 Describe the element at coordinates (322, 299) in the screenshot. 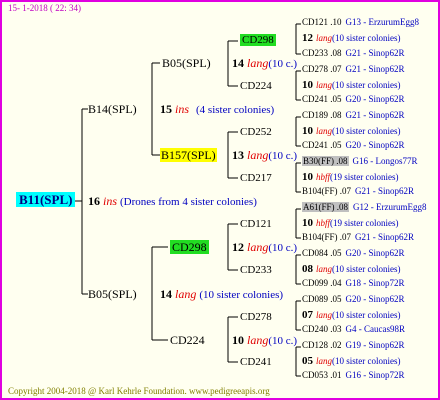

I see `g4-entry-id: CD089 .05` at that location.